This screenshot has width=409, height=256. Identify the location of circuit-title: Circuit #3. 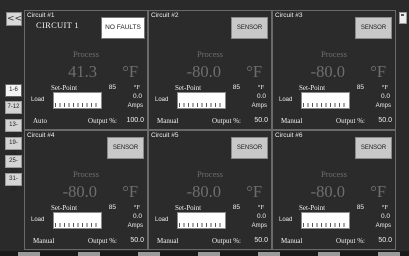
(289, 15).